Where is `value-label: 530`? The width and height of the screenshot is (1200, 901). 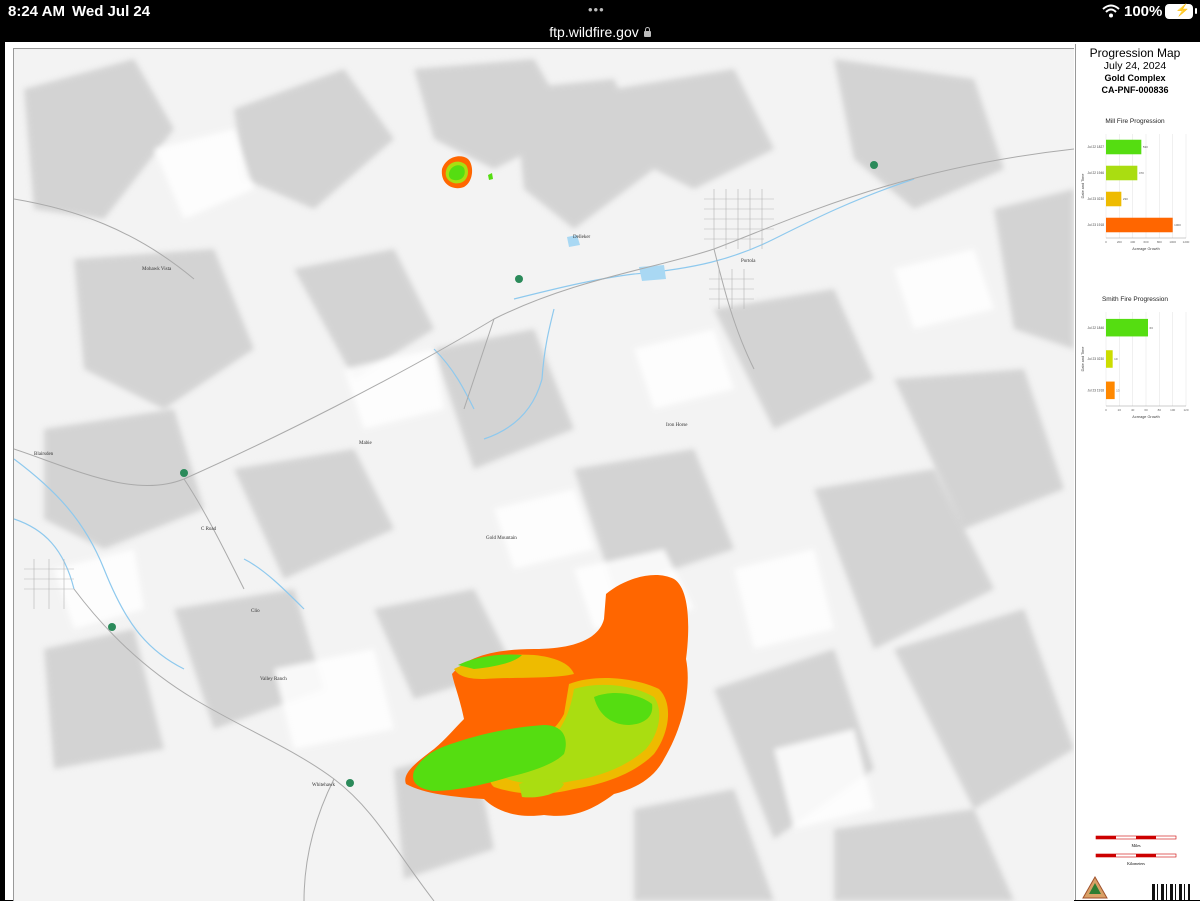
value-label: 530 is located at coordinates (1145, 147).